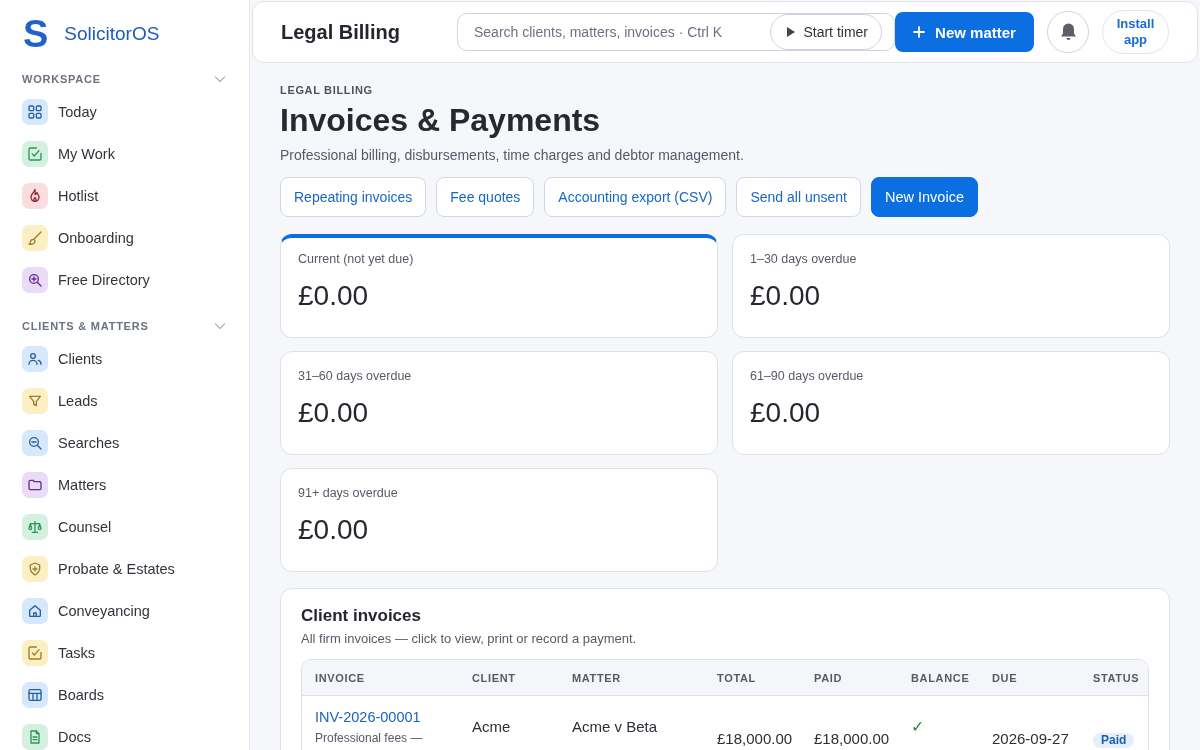 The height and width of the screenshot is (750, 1200). What do you see at coordinates (355, 376) in the screenshot?
I see `card-label: 31–60 days overdue` at bounding box center [355, 376].